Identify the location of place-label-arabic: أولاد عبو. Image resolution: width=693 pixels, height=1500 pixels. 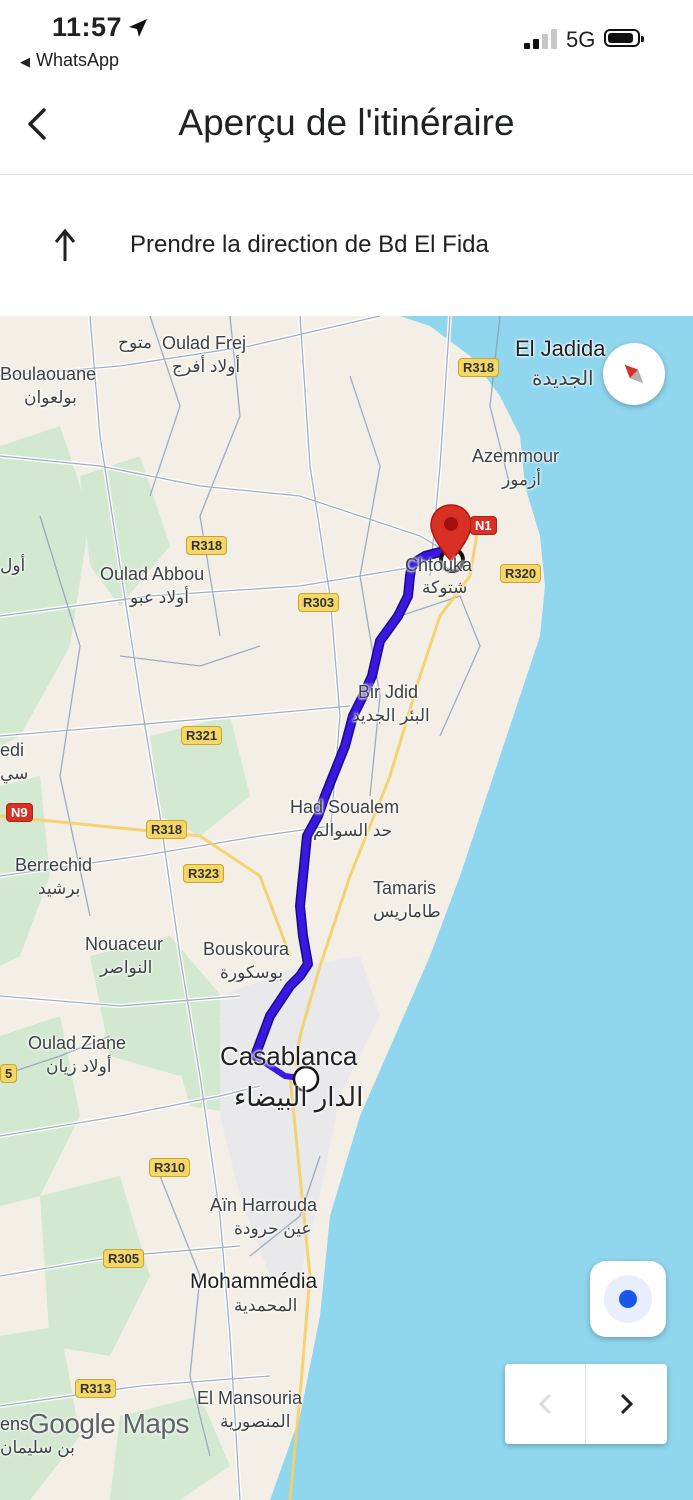
(159, 597).